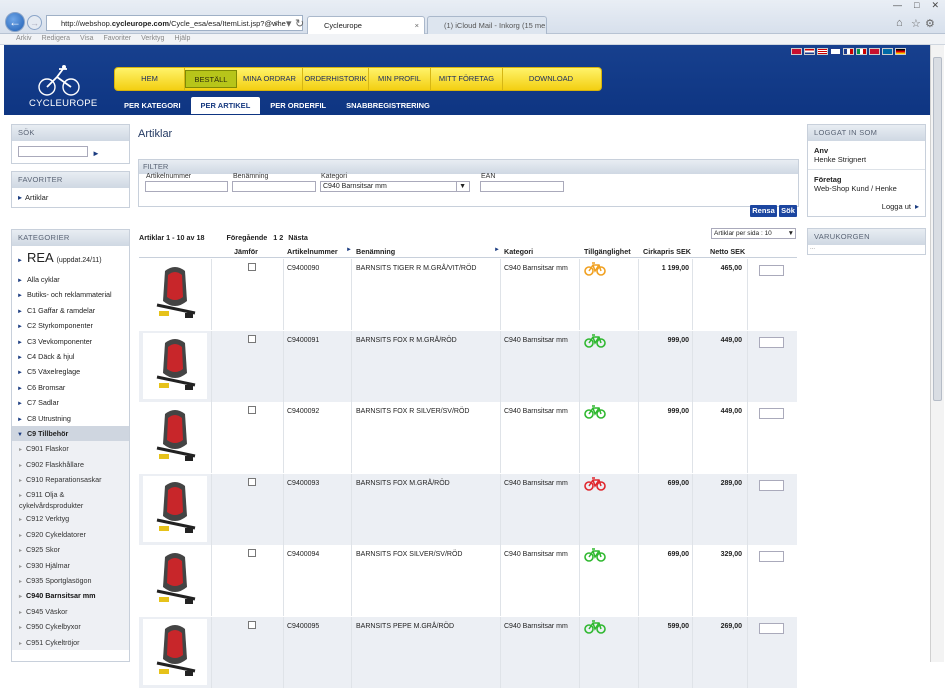  What do you see at coordinates (896, 206) in the screenshot?
I see `logout-link: Logga ut` at bounding box center [896, 206].